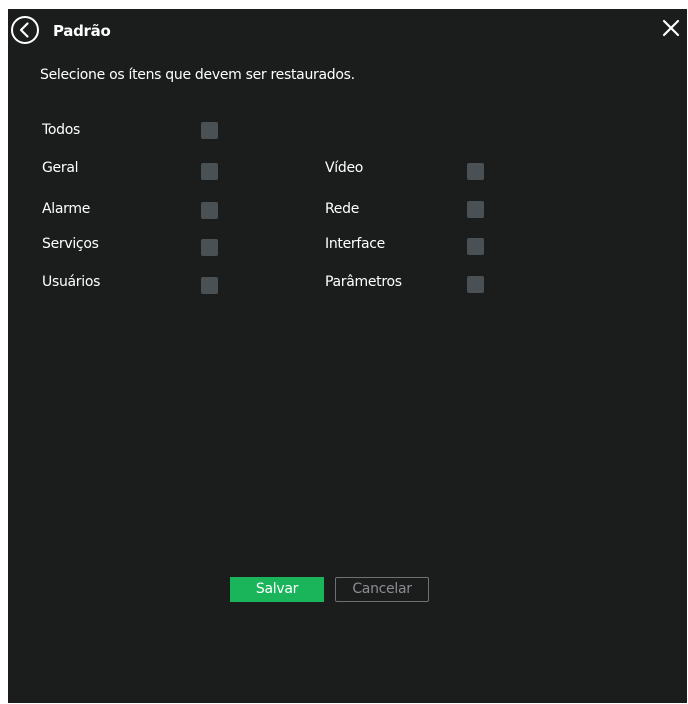  What do you see at coordinates (82, 31) in the screenshot?
I see `dialog-title: Padrão` at bounding box center [82, 31].